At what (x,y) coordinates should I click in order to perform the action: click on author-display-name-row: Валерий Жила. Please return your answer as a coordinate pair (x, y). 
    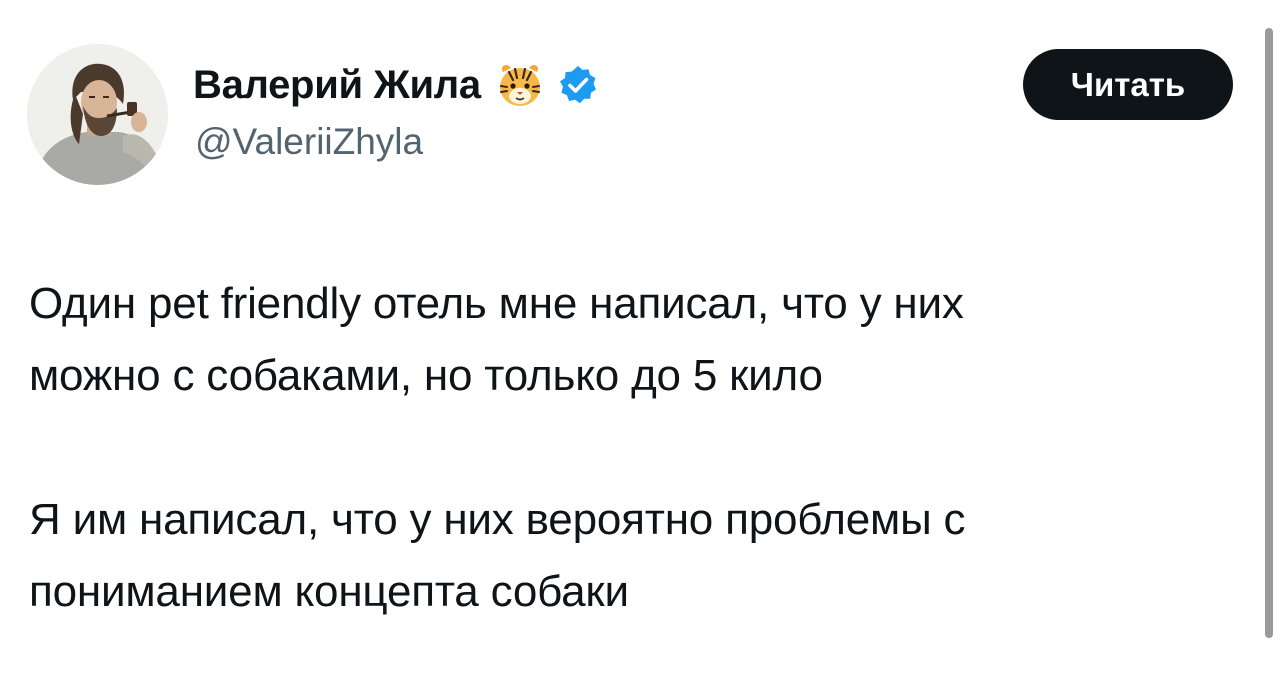
    Looking at the image, I should click on (396, 85).